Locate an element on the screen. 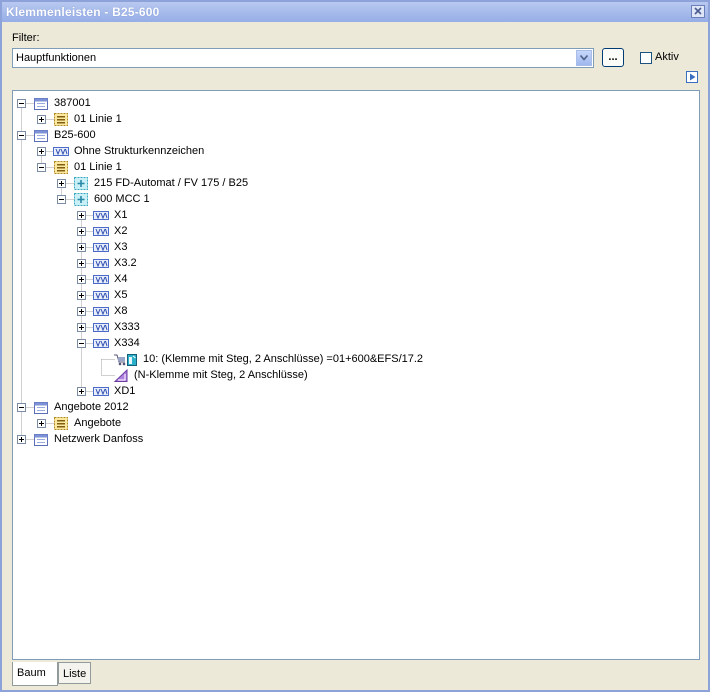 This screenshot has height=692, width=710. tree-node: 215 FD-Automat / FV 175 / B25 is located at coordinates (353, 184).